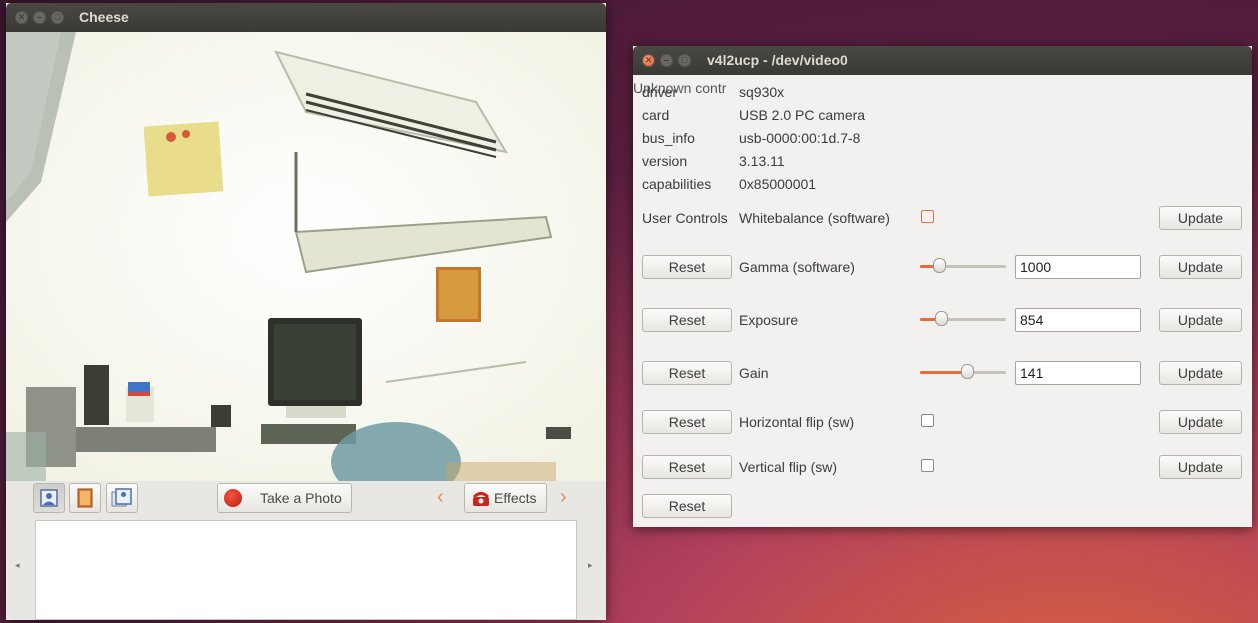 This screenshot has height=623, width=1258. I want to click on effects-label: Effects, so click(515, 498).